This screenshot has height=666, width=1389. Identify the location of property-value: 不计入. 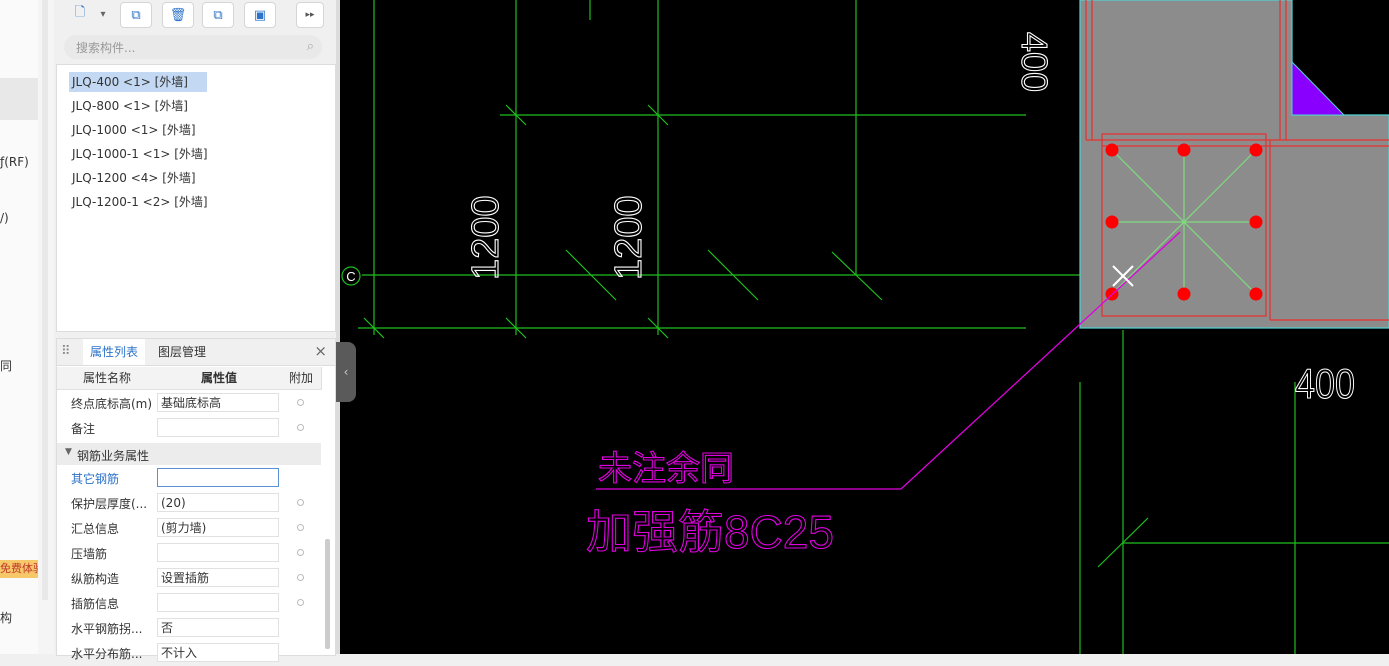
(218, 652).